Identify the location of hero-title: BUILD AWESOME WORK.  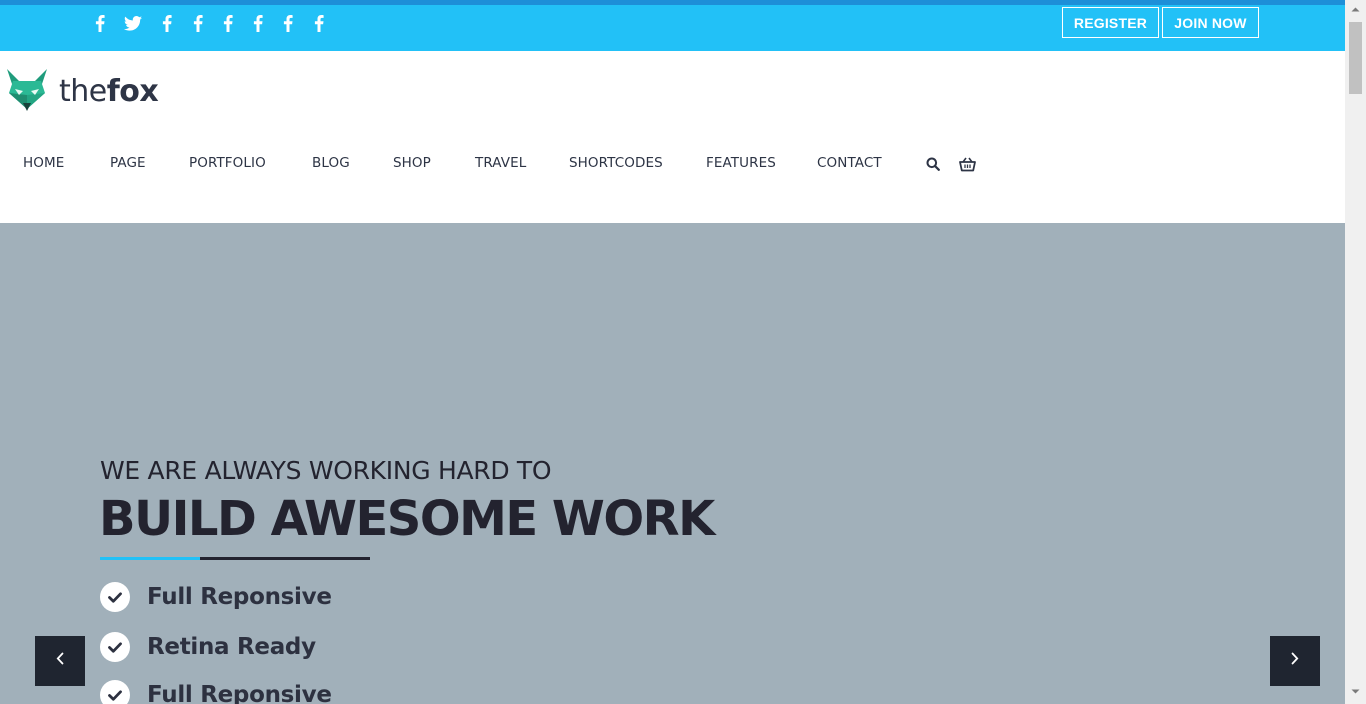
(407, 519).